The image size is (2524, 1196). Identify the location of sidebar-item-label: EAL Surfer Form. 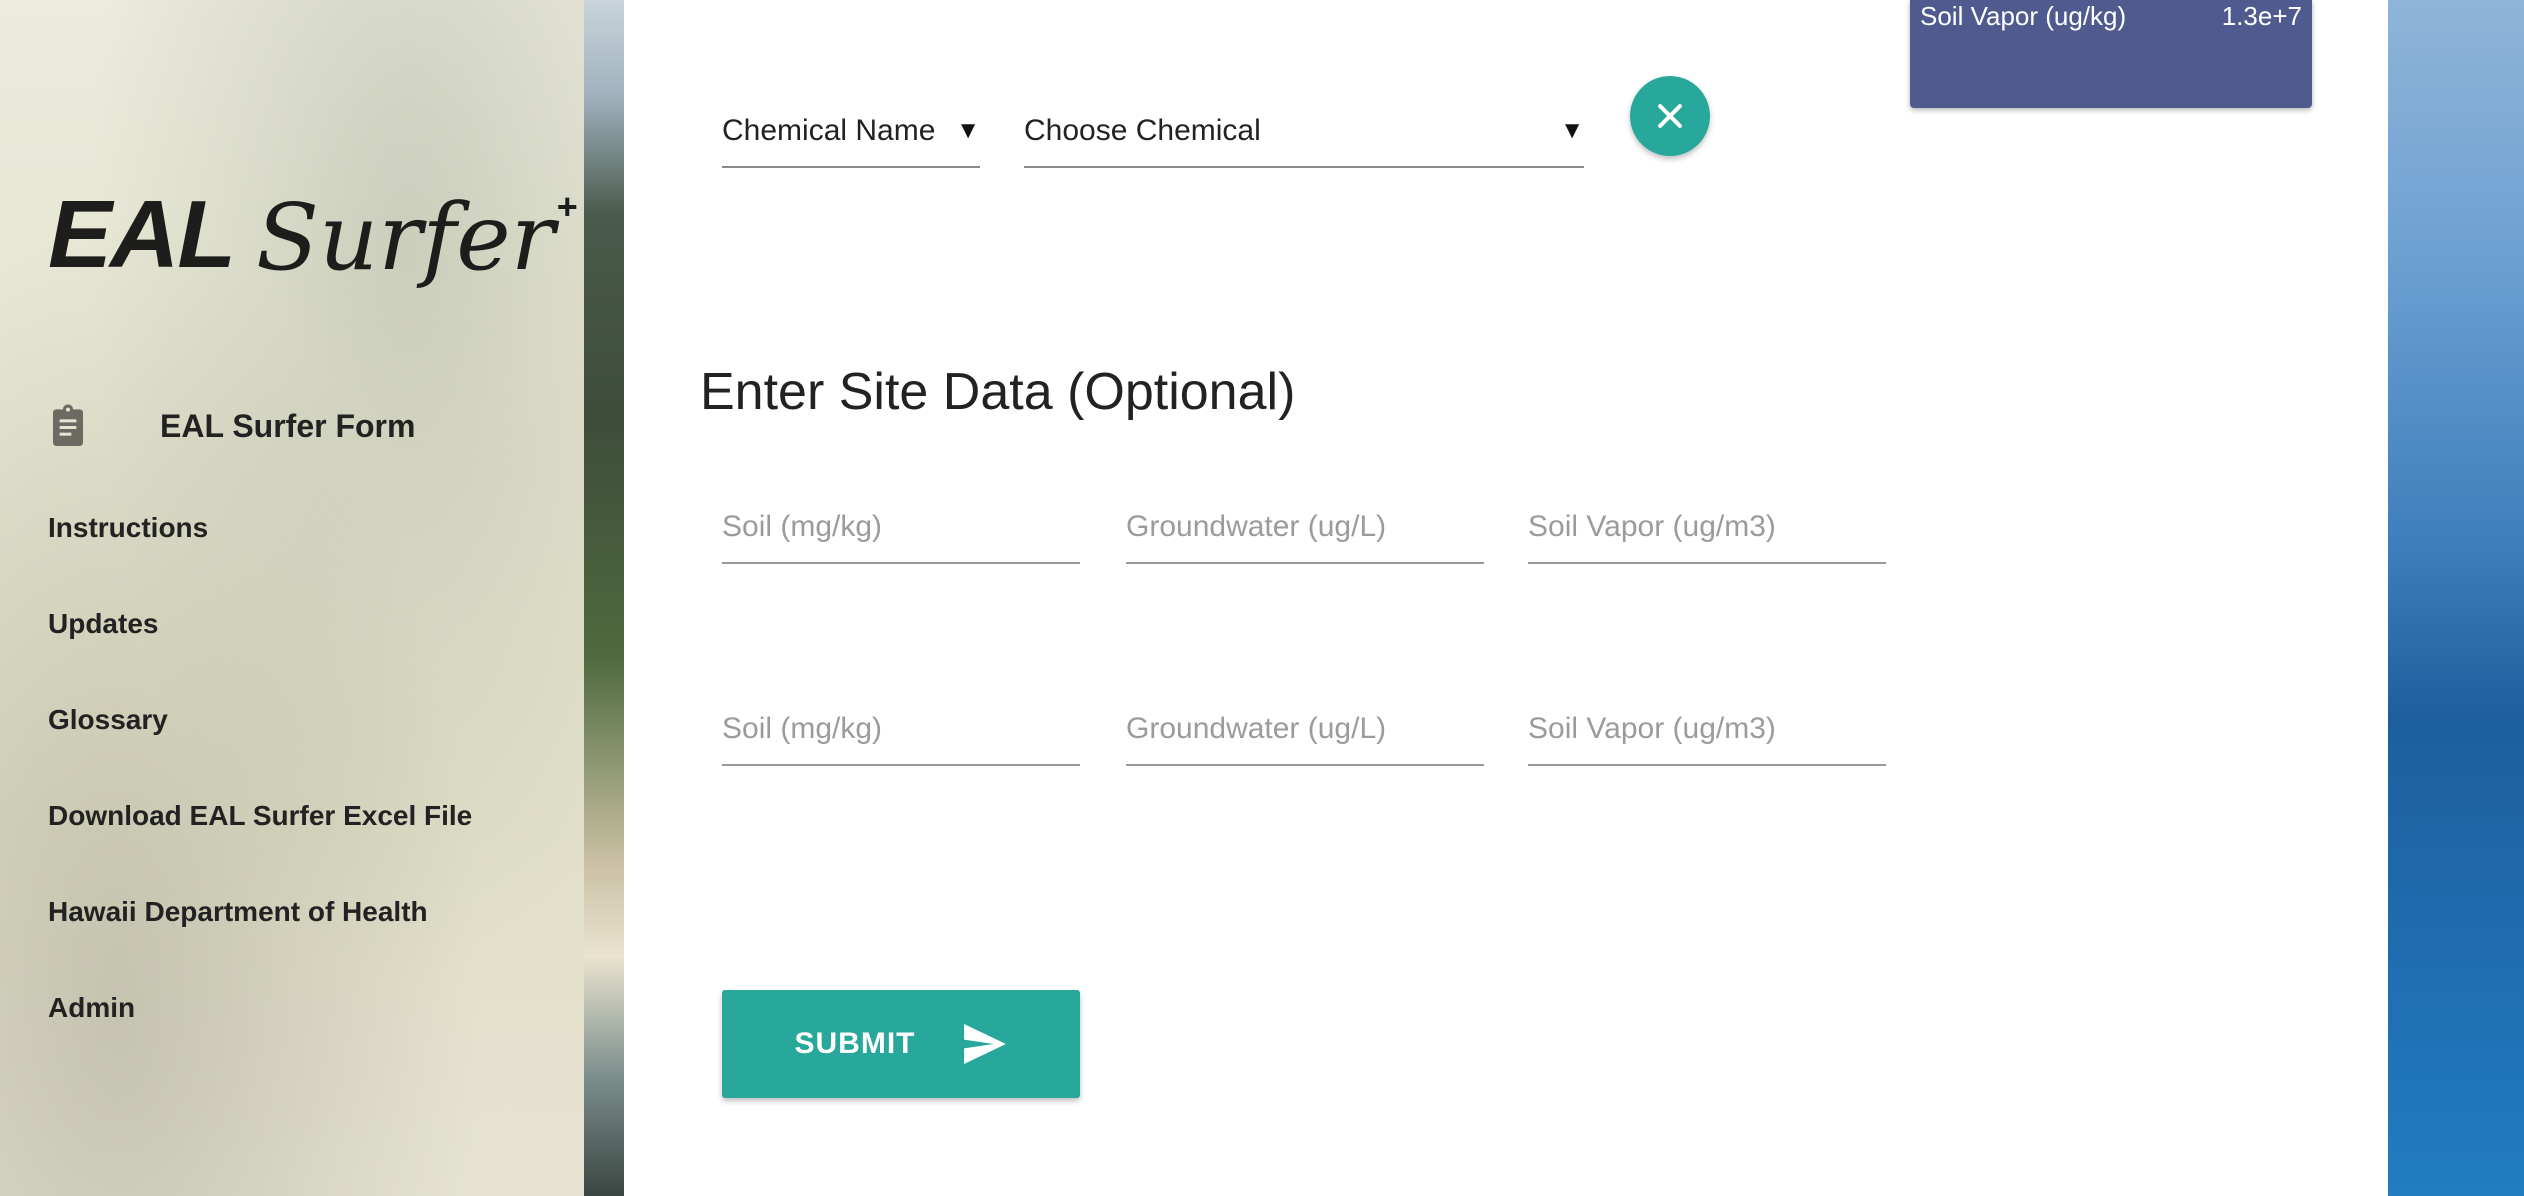
(288, 425).